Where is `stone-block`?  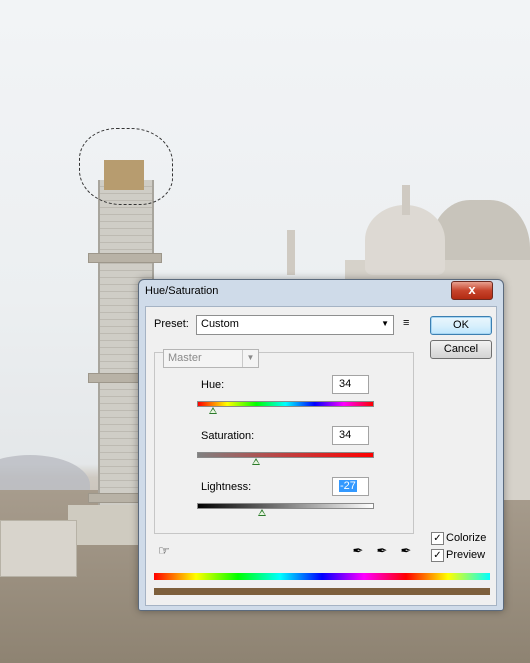 stone-block is located at coordinates (38, 548).